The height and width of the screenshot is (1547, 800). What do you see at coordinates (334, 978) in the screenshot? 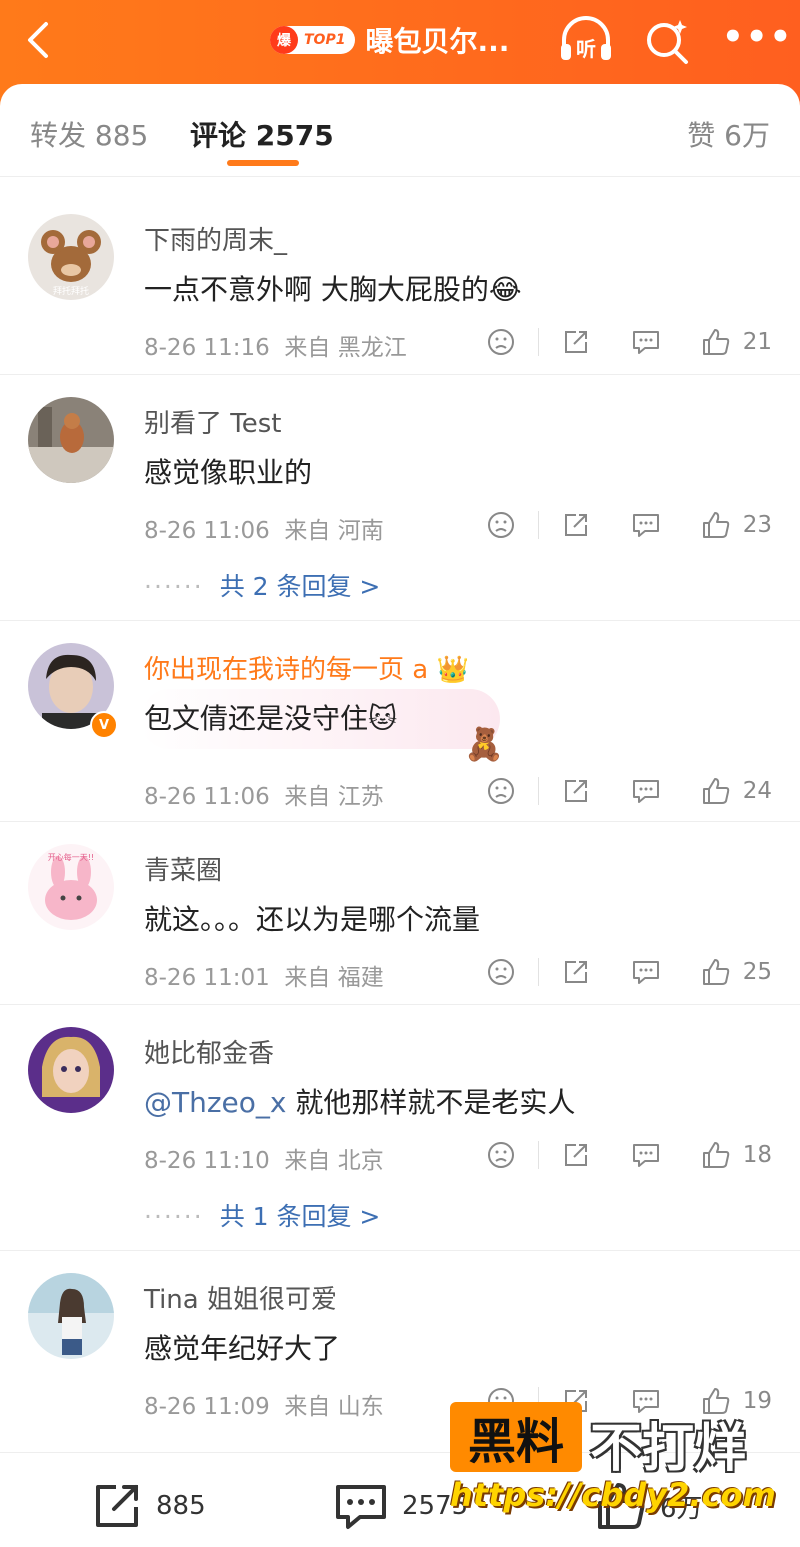
I see `comment-location: 来自 福建` at bounding box center [334, 978].